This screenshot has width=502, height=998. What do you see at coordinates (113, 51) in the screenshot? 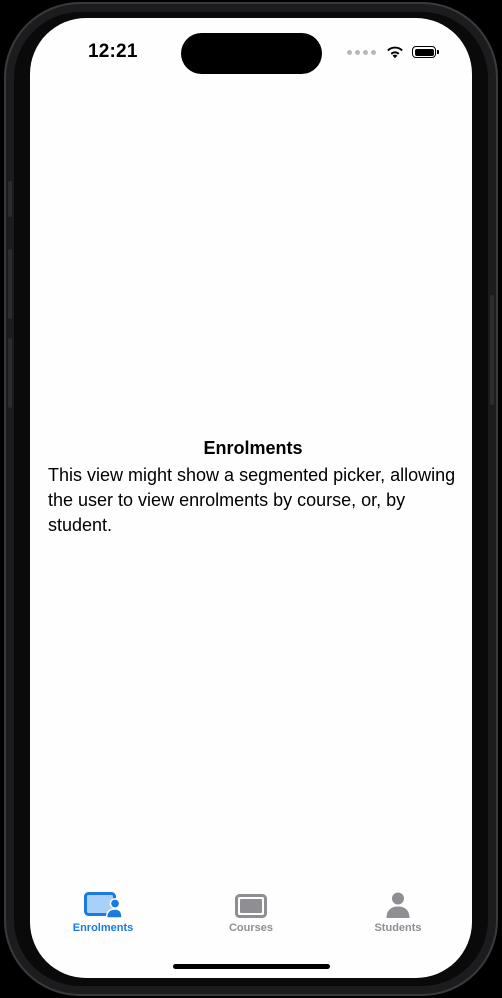
I see `status-time: 12:21` at bounding box center [113, 51].